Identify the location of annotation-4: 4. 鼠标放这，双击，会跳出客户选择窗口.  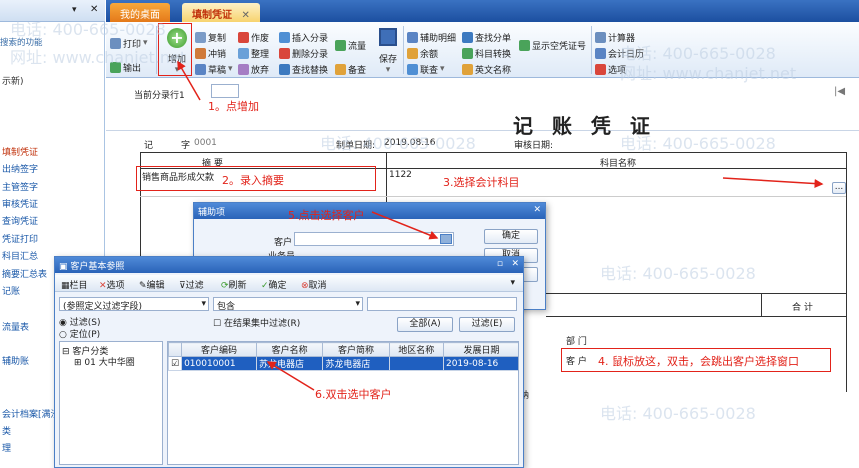
(698, 361).